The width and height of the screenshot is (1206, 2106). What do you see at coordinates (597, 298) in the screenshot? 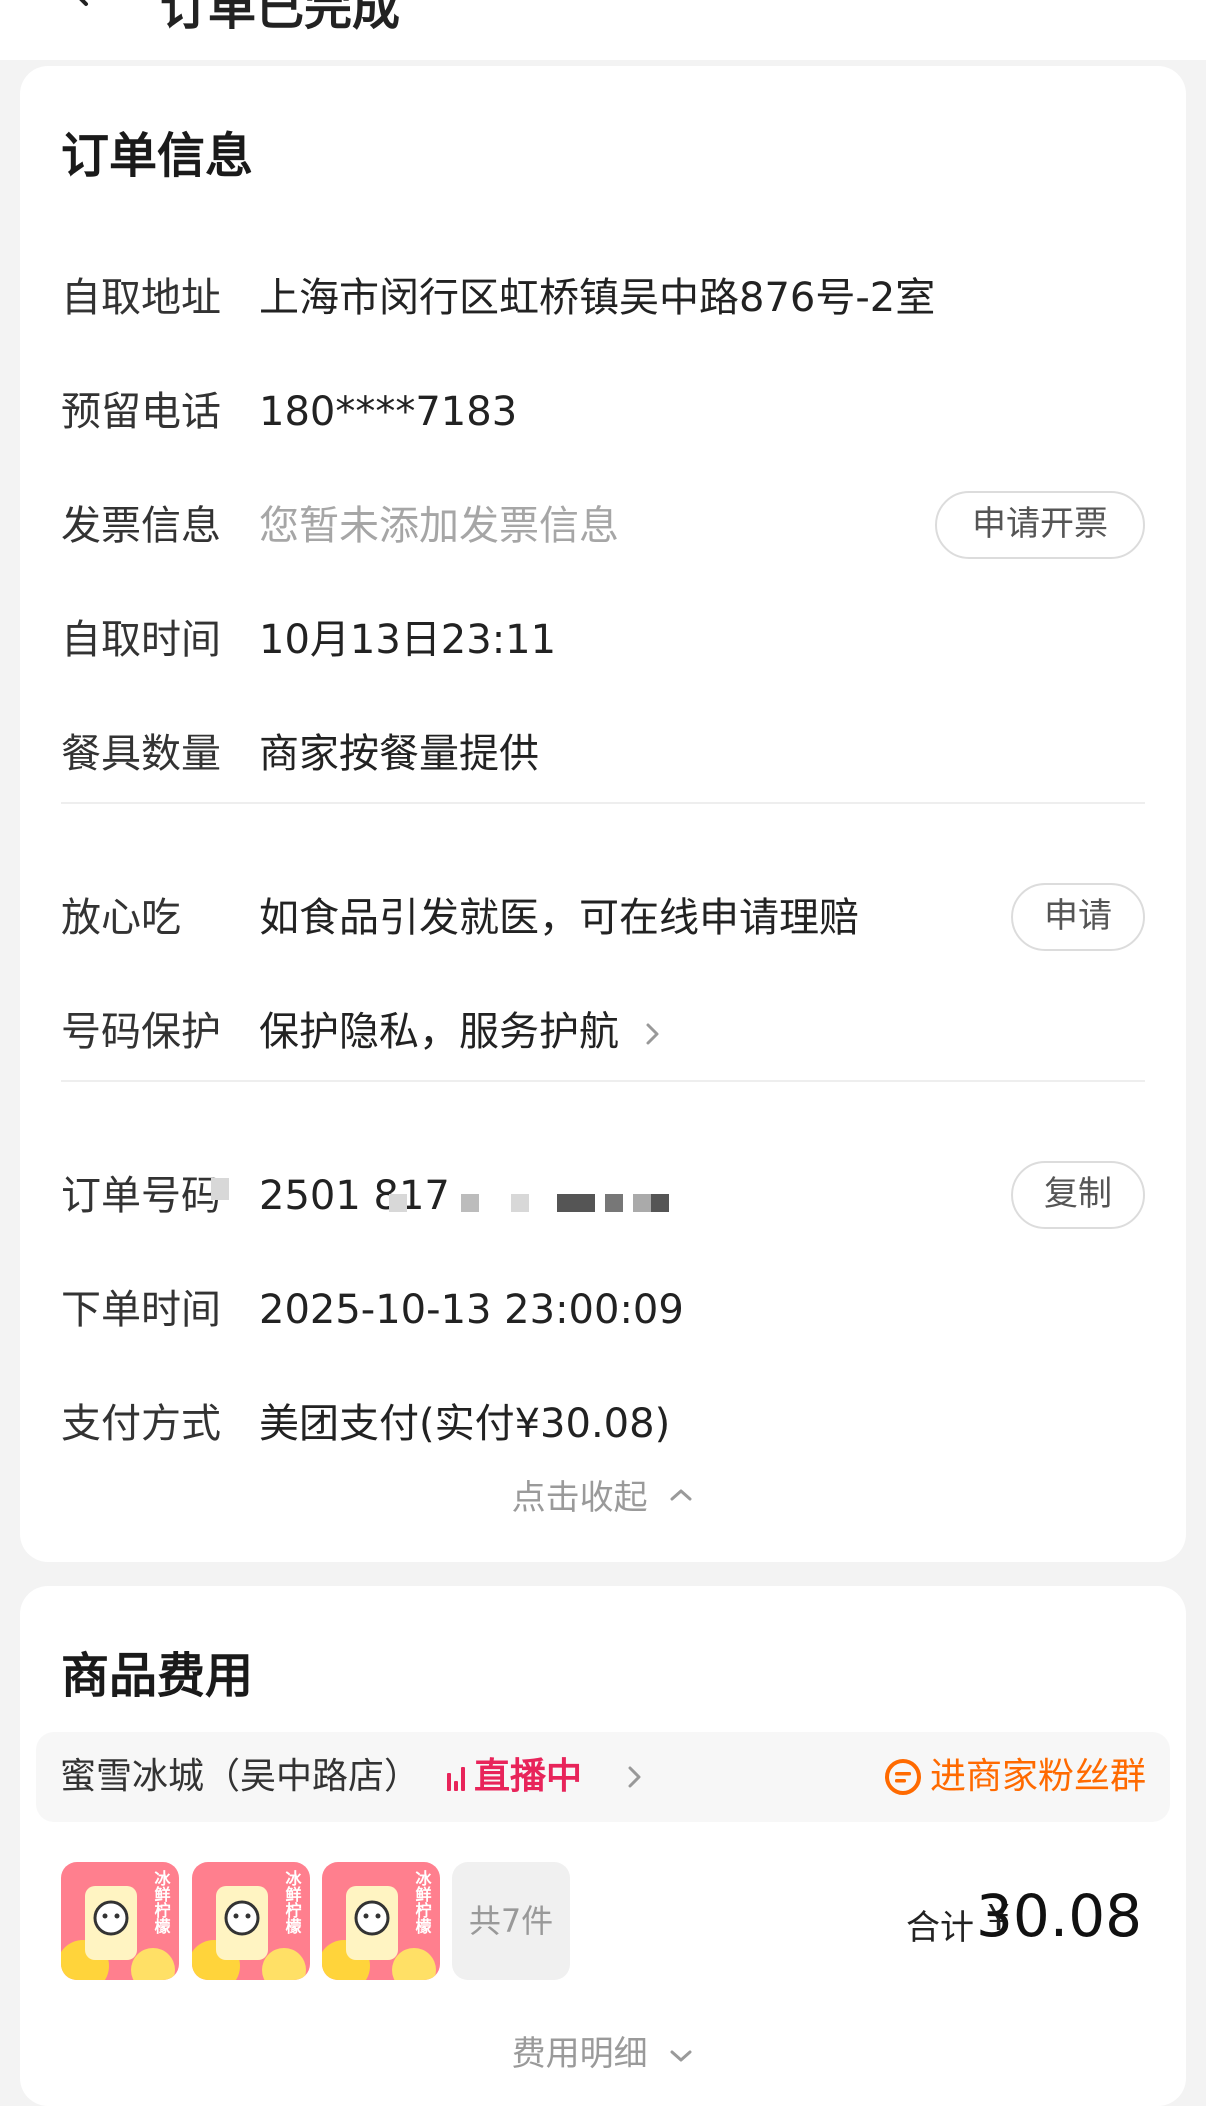
I see `pickup-address-value: 上海市闵行区虹桥镇吴中路876号-2室` at bounding box center [597, 298].